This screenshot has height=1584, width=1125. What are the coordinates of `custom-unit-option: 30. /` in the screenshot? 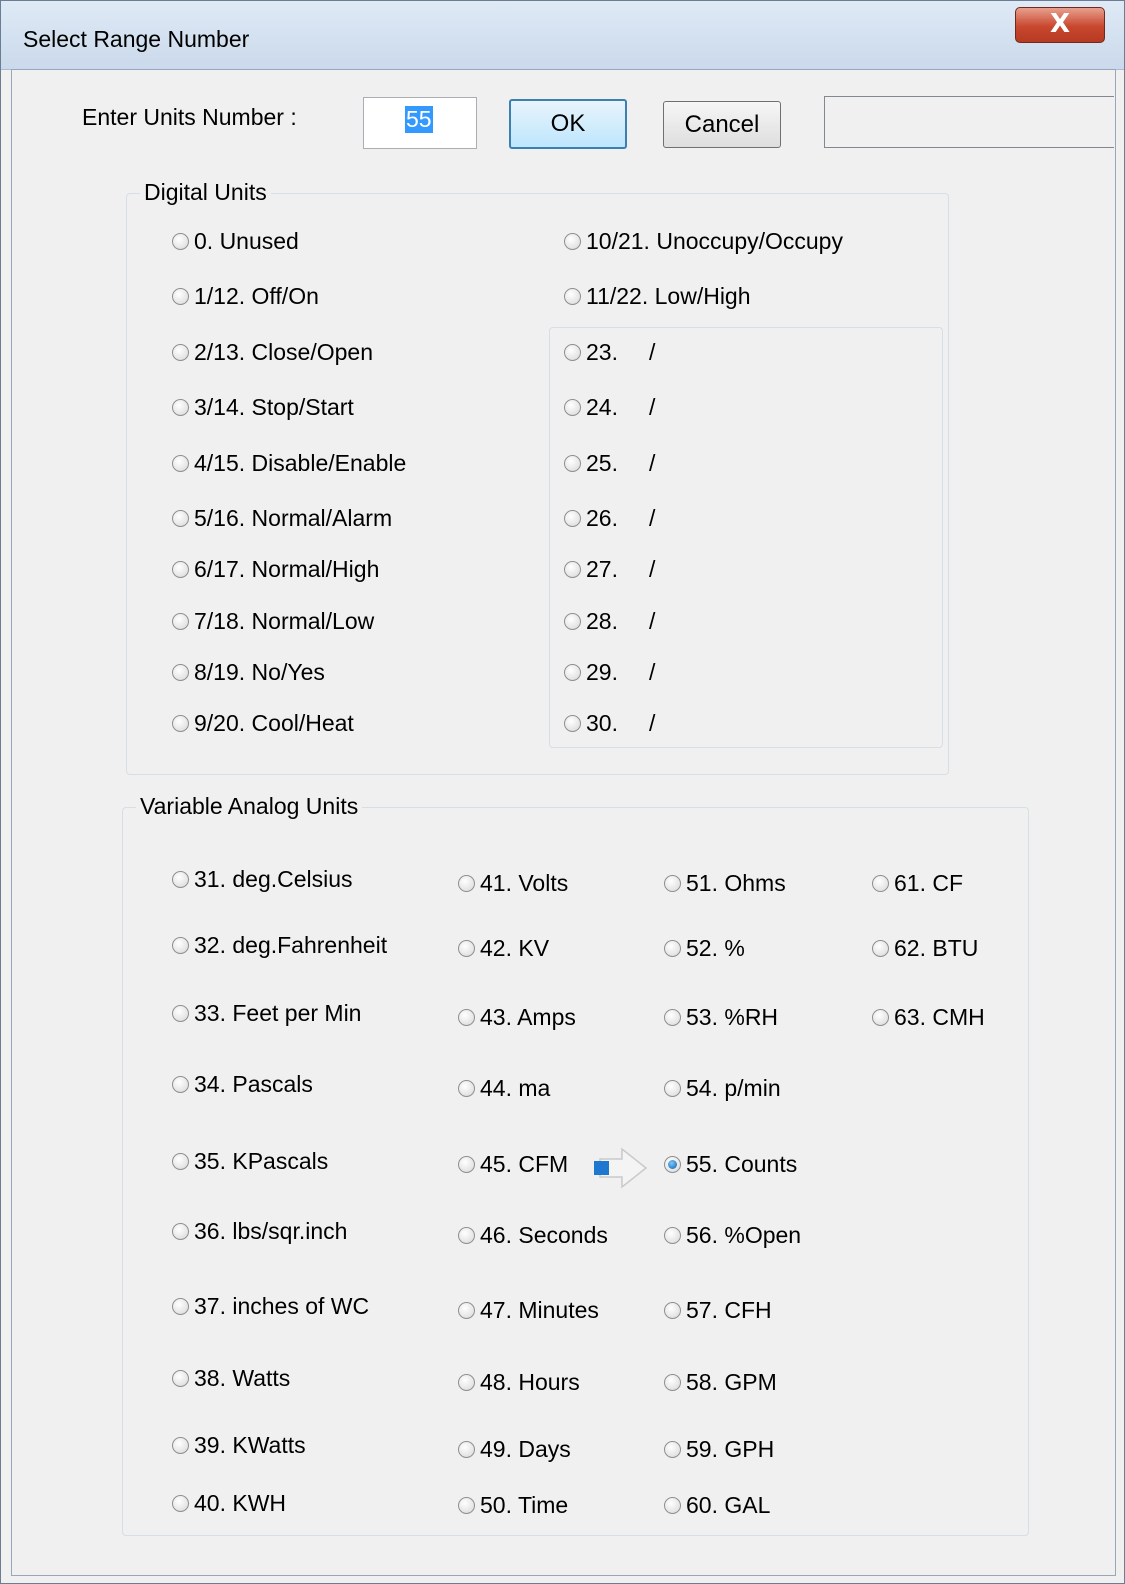 It's located at (609, 723).